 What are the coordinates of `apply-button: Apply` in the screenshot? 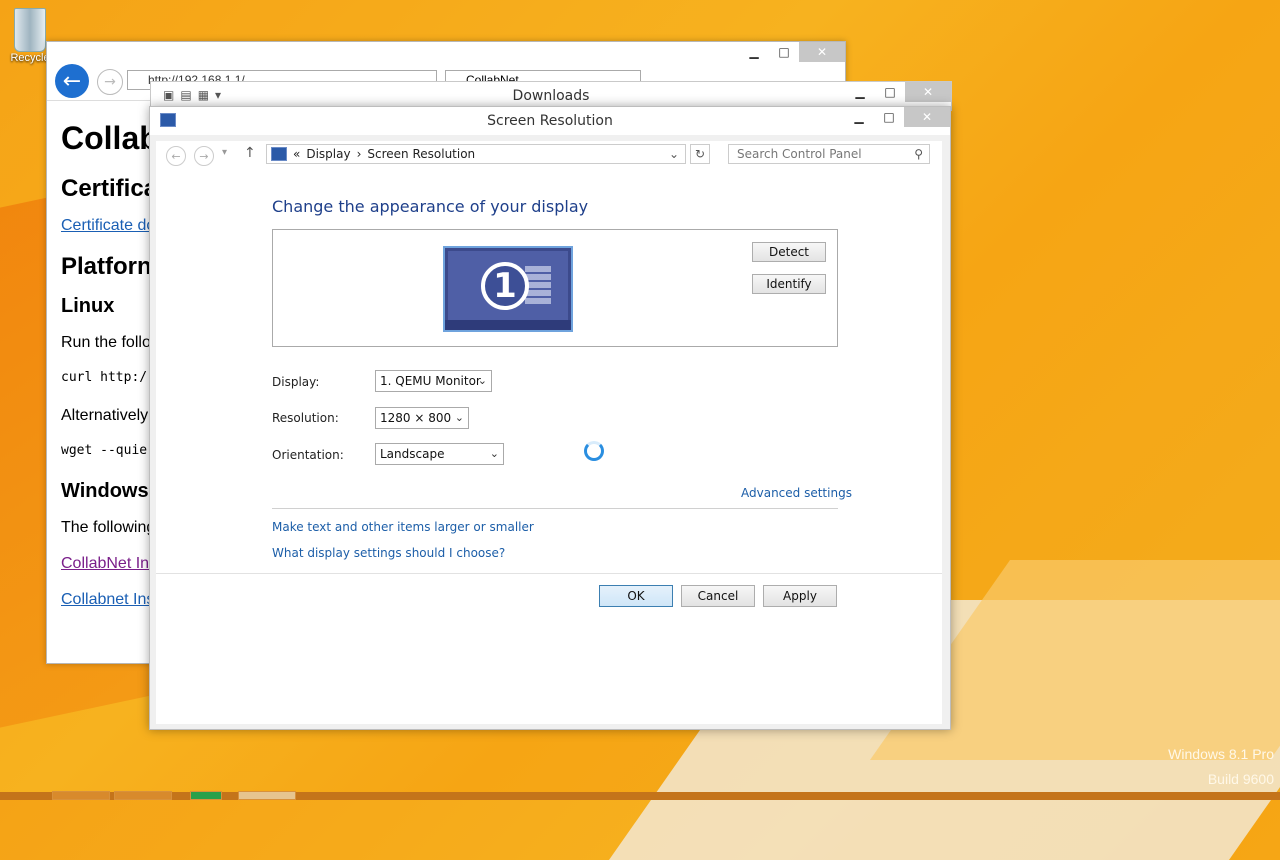 It's located at (800, 596).